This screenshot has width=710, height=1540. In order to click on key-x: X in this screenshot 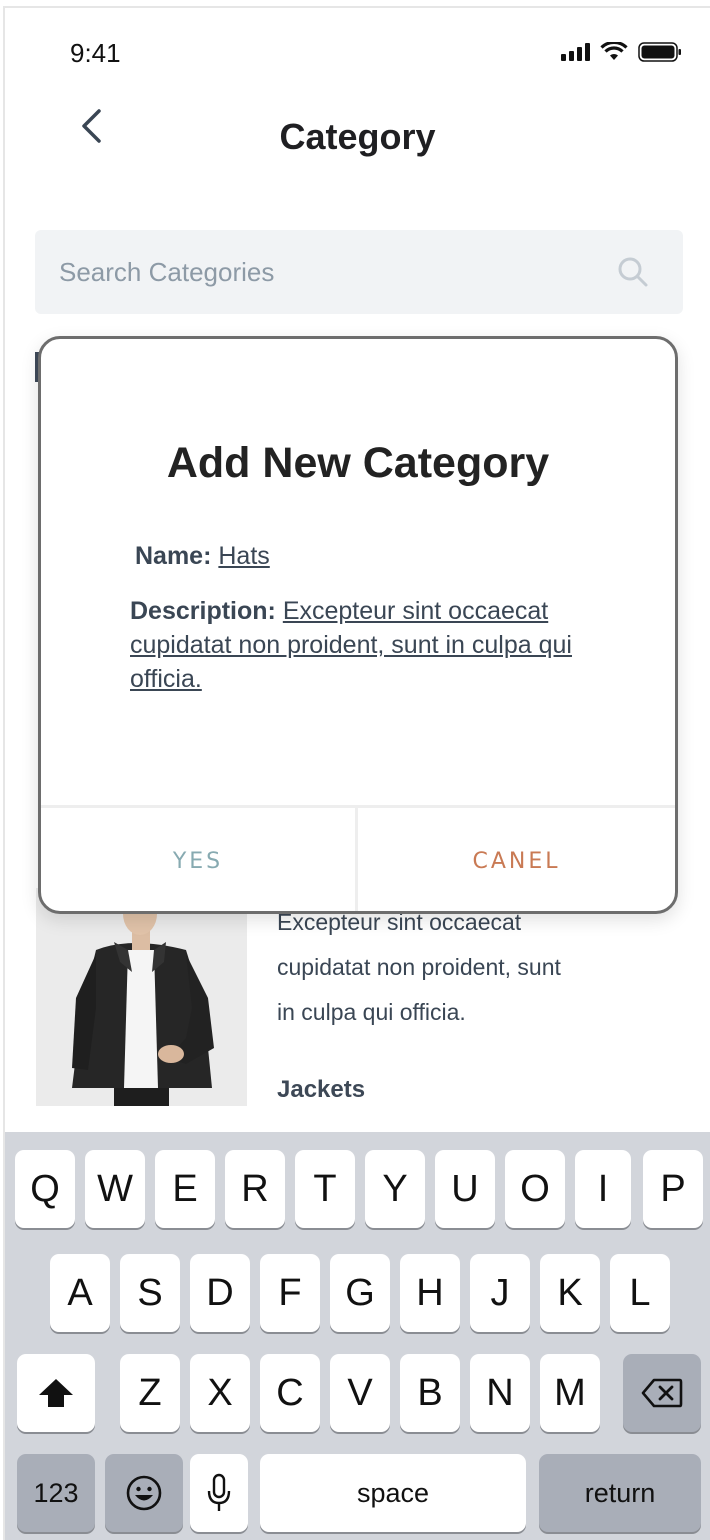, I will do `click(220, 1393)`.